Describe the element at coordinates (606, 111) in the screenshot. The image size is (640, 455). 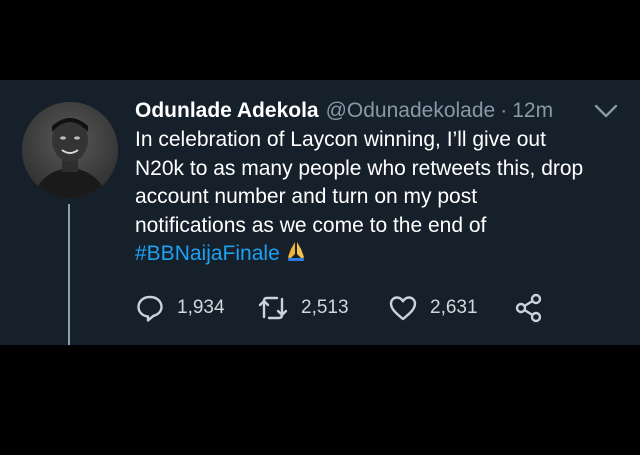
I see `chevron-down-icon` at that location.